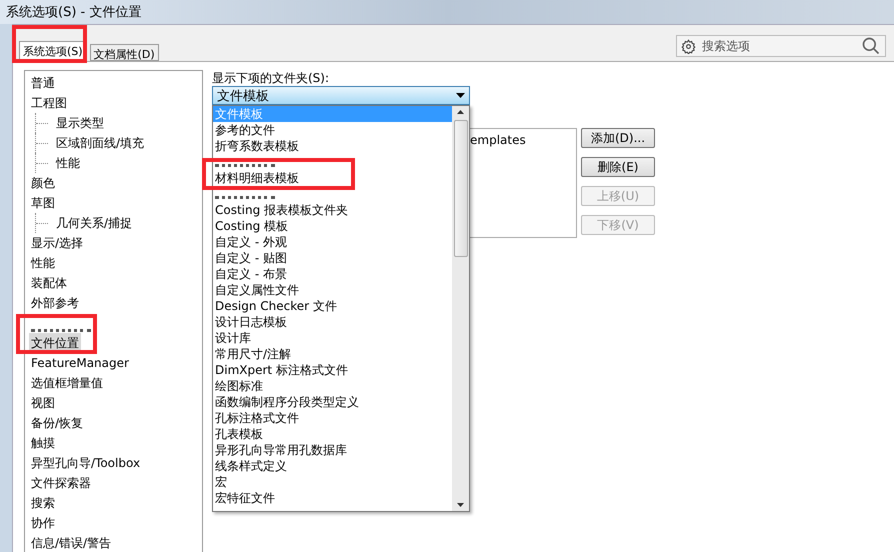 The width and height of the screenshot is (894, 552). Describe the element at coordinates (332, 242) in the screenshot. I see `dropdown-option: 自定义 - 外观` at that location.